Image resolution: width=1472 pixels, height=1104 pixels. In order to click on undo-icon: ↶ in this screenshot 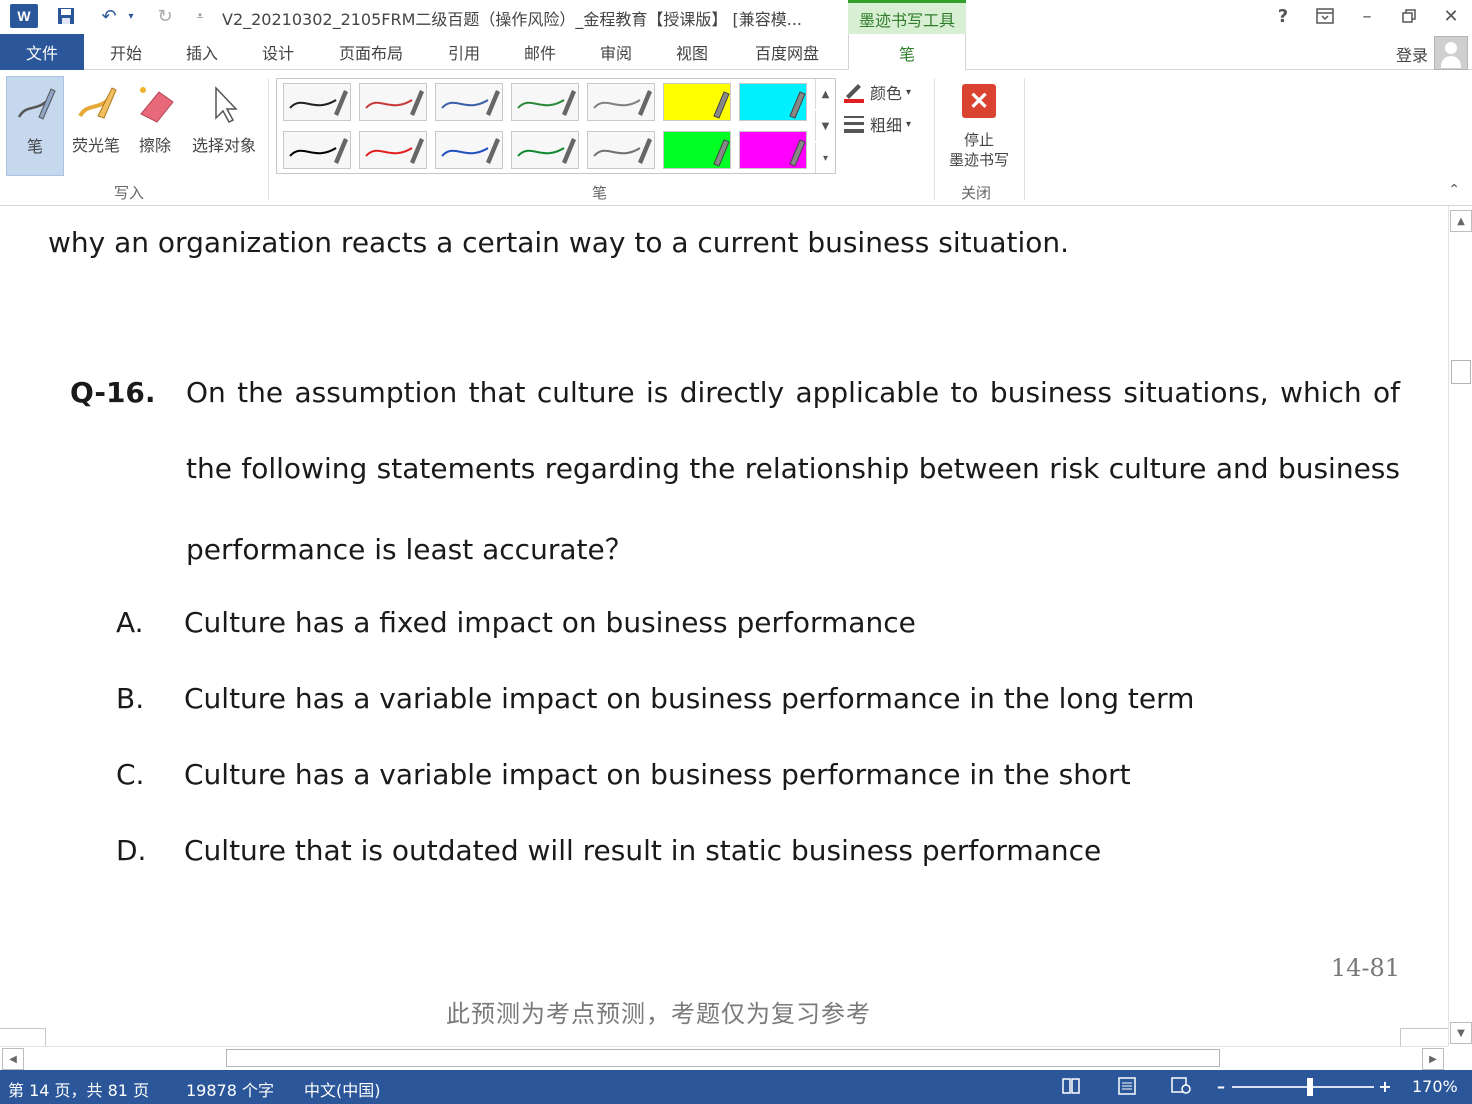, I will do `click(109, 16)`.